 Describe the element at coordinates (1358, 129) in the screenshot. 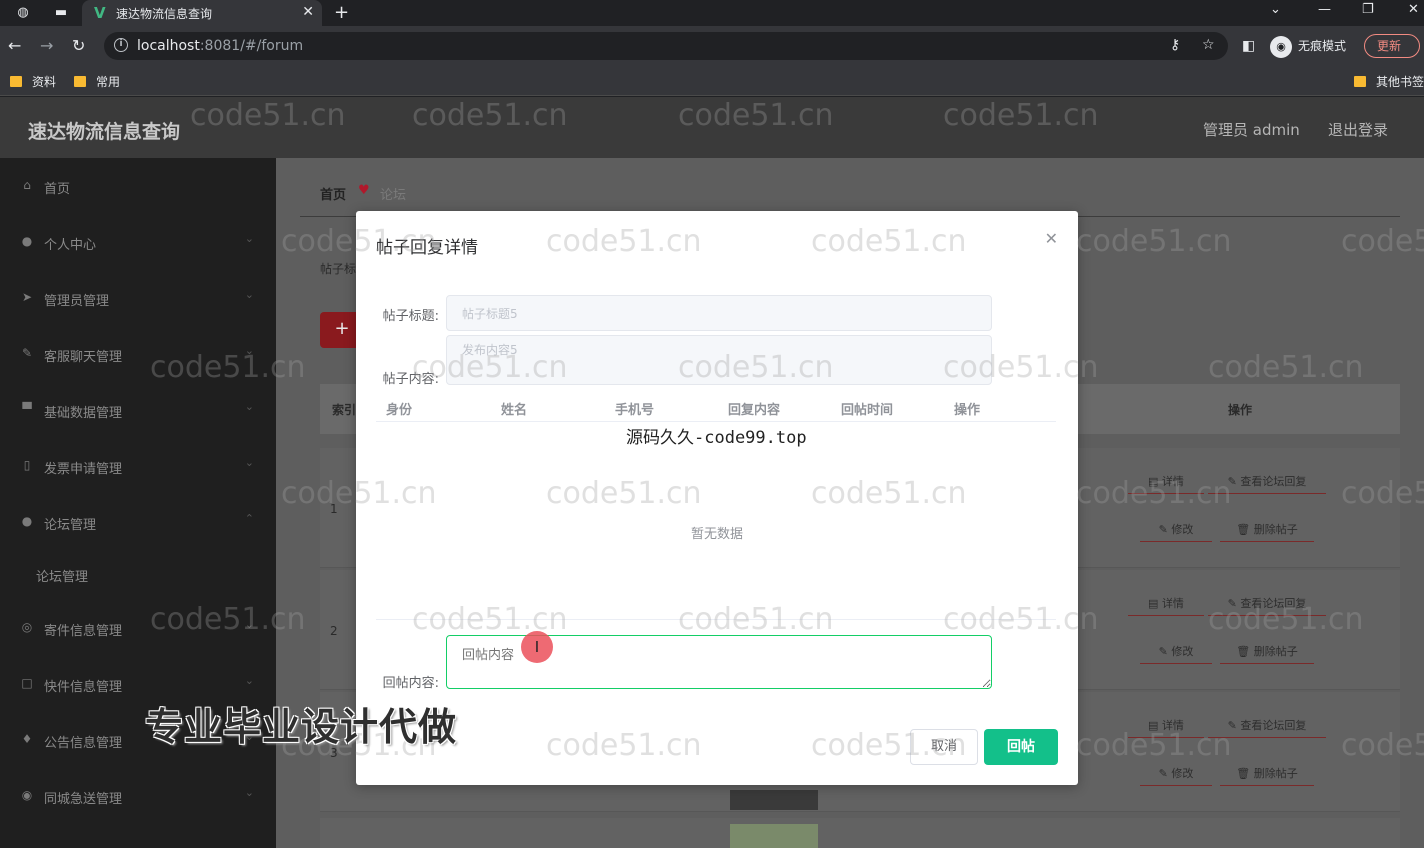

I see `logout-link: 退出登录` at that location.